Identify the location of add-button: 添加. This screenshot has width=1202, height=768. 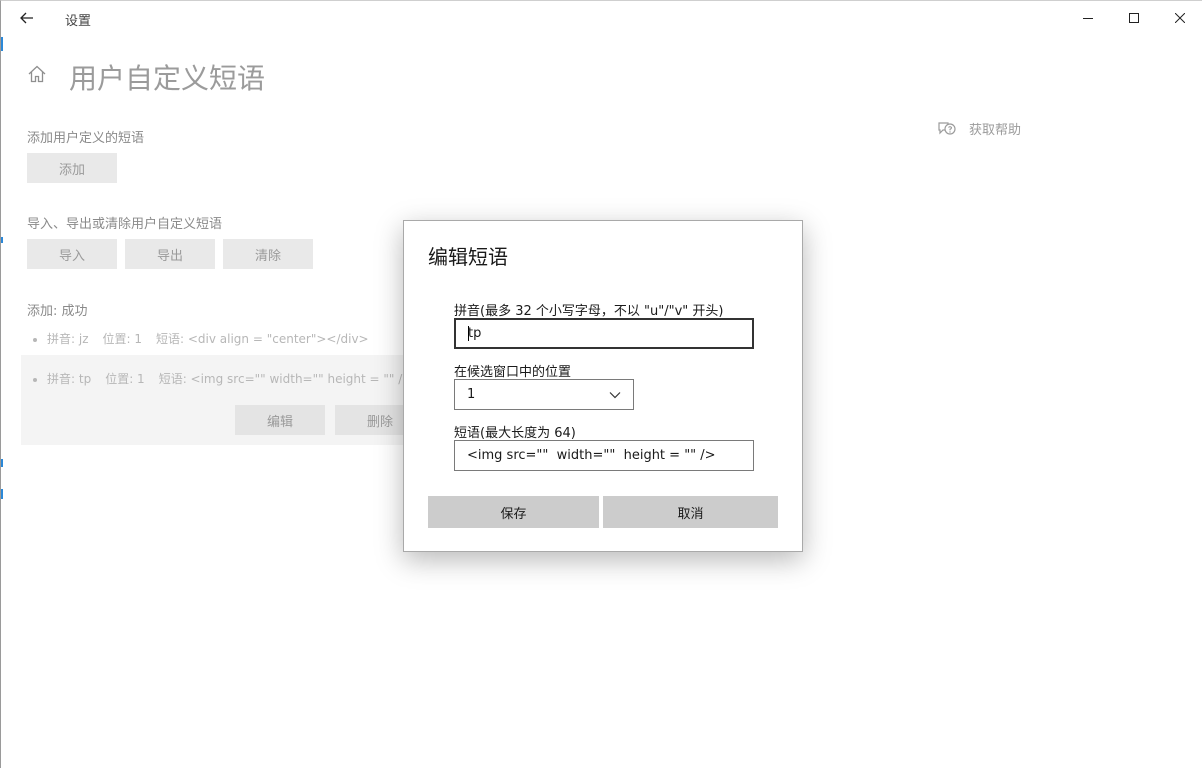
(72, 168).